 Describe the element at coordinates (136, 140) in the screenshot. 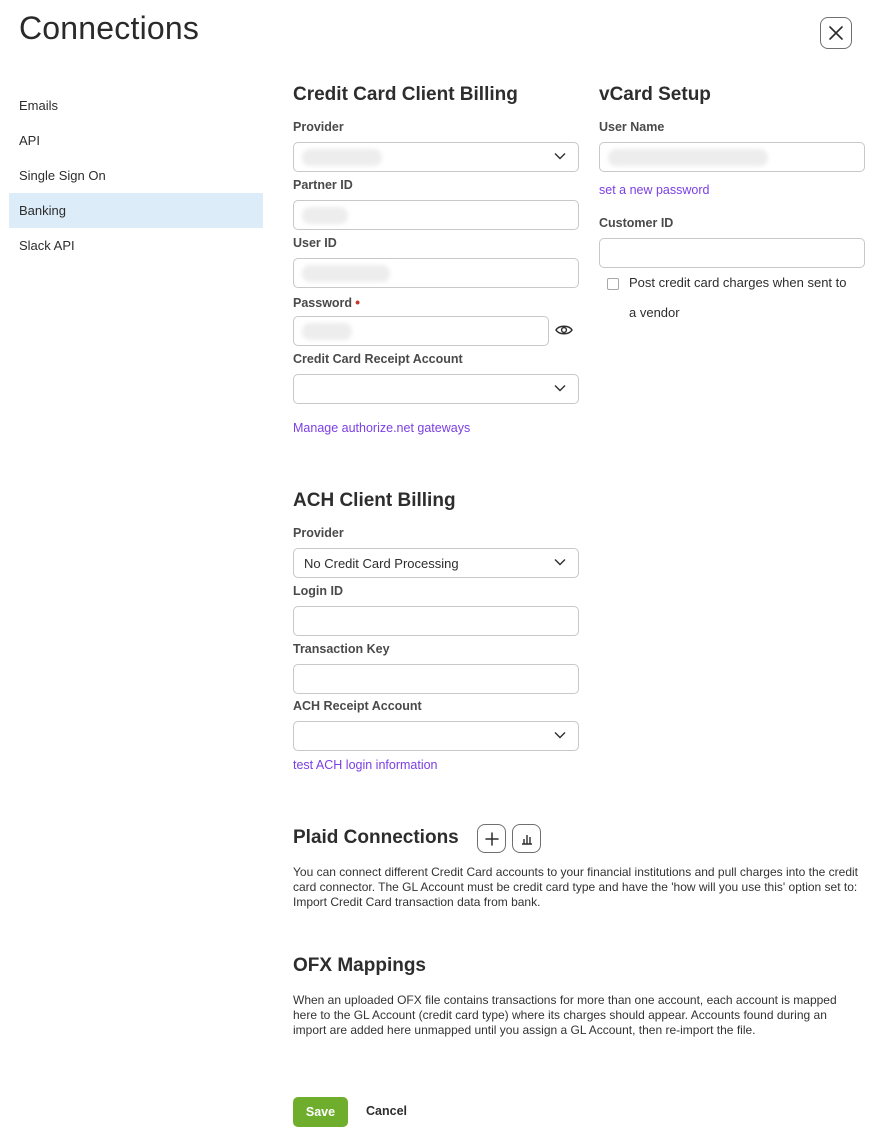

I see `sidebar-item-api: API` at that location.